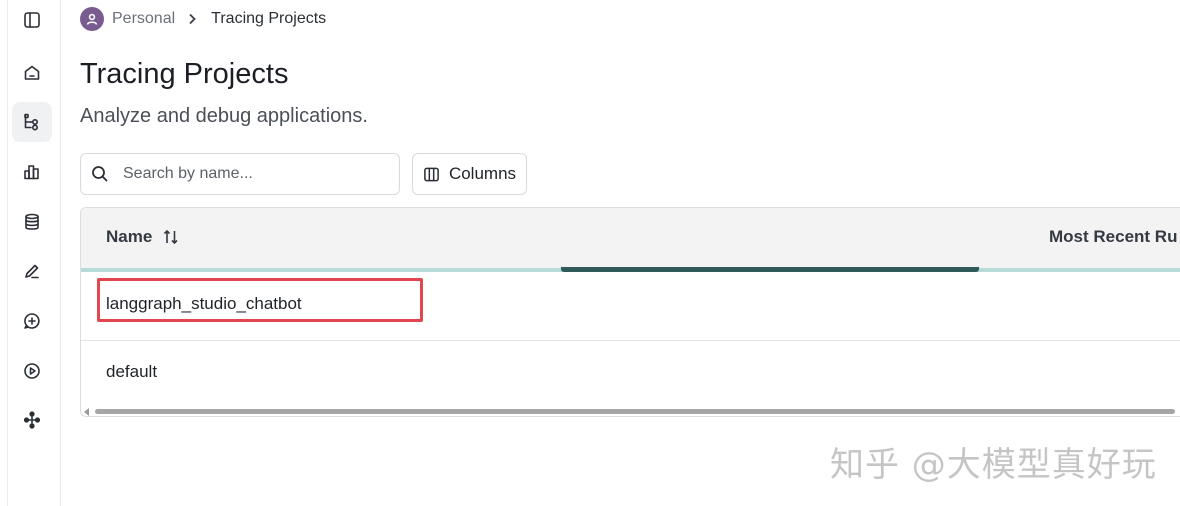  I want to click on deployments-network-icon, so click(32, 420).